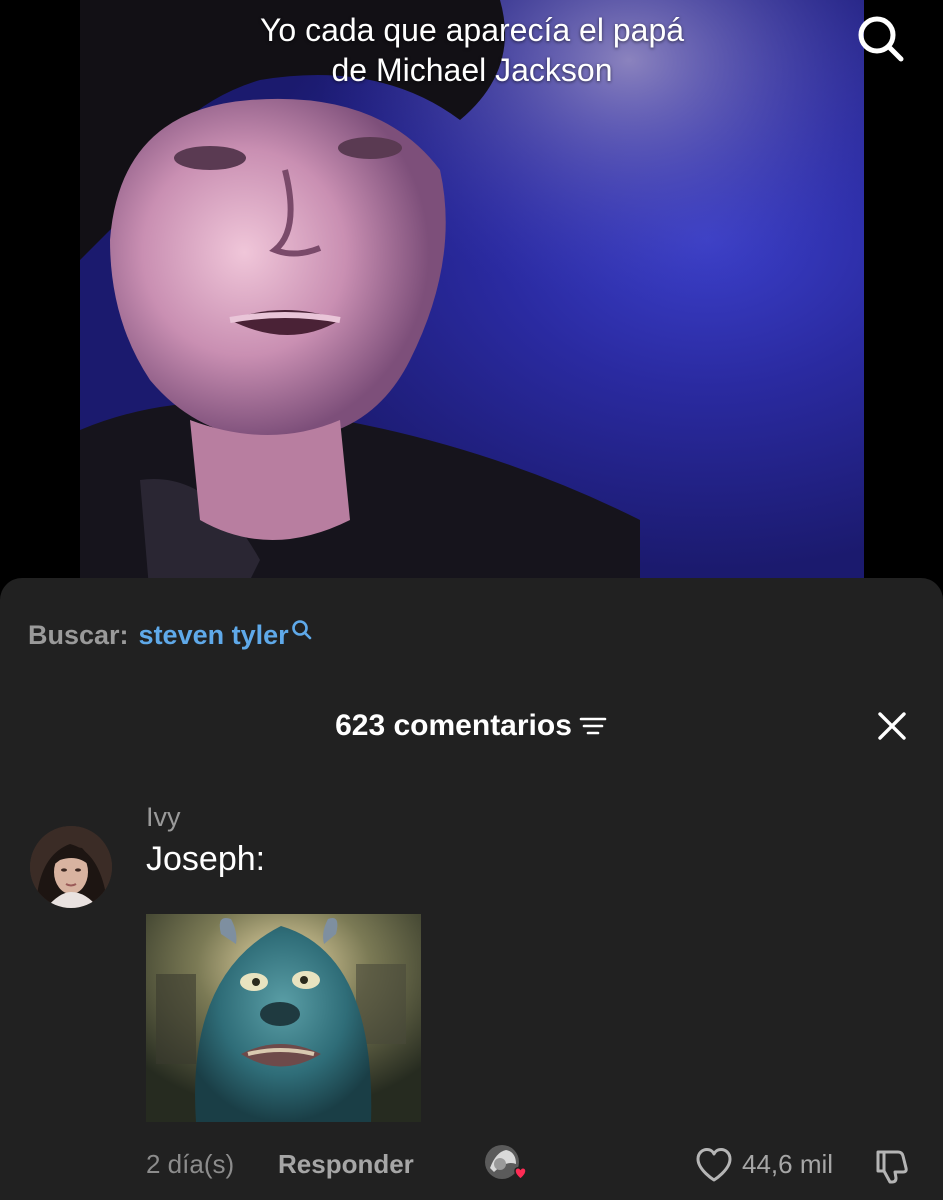 The height and width of the screenshot is (1200, 943). I want to click on search-suggestion-term: steven tyler, so click(214, 635).